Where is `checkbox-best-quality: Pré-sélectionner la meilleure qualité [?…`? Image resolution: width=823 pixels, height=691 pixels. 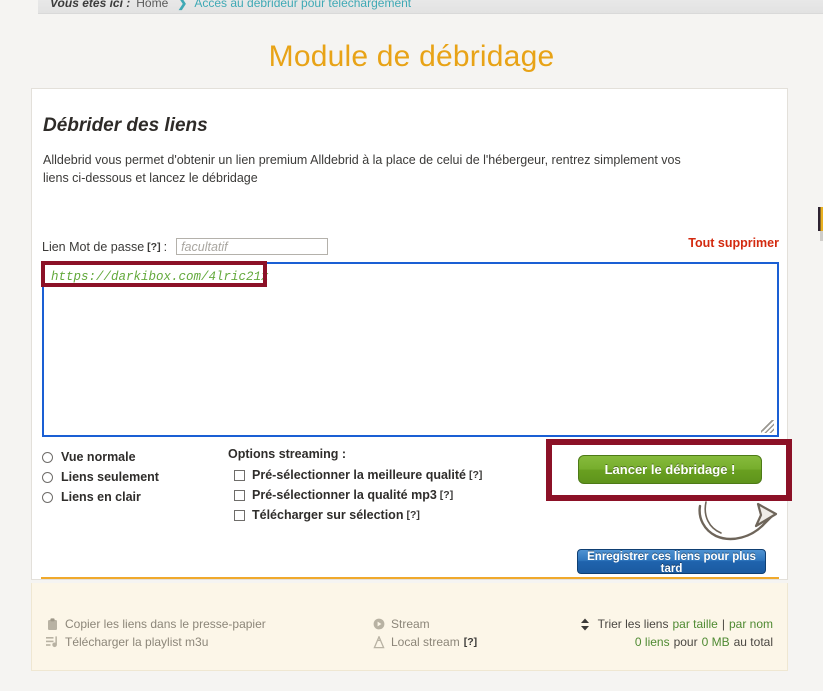
checkbox-best-quality: Pré-sélectionner la meilleure qualité [?… is located at coordinates (356, 475).